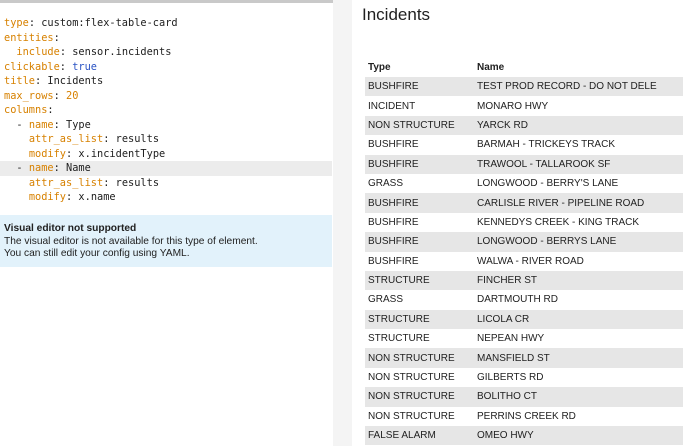 The height and width of the screenshot is (446, 690). I want to click on yaml-key: title, so click(19, 81).